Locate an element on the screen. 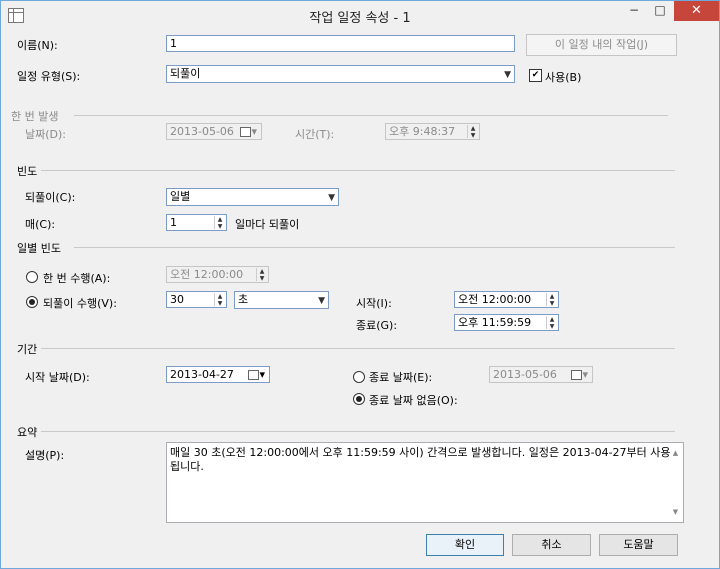  once-date-label: 날짜(D): is located at coordinates (45, 134).